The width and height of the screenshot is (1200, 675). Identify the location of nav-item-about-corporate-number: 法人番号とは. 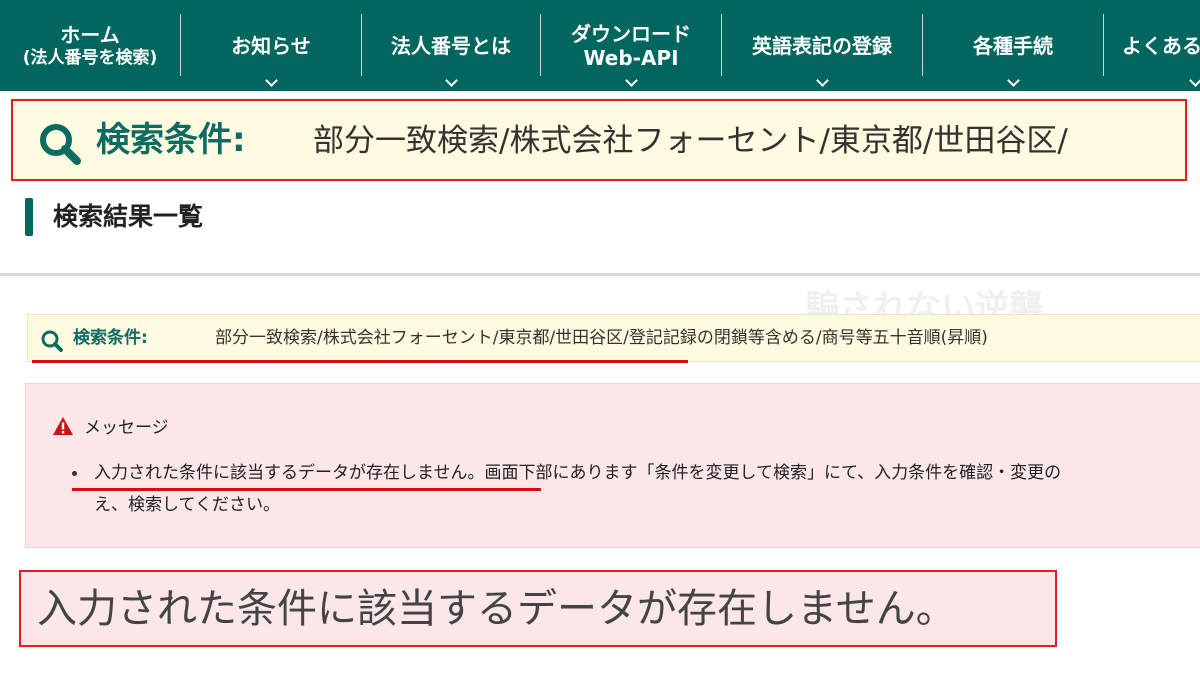
(451, 45).